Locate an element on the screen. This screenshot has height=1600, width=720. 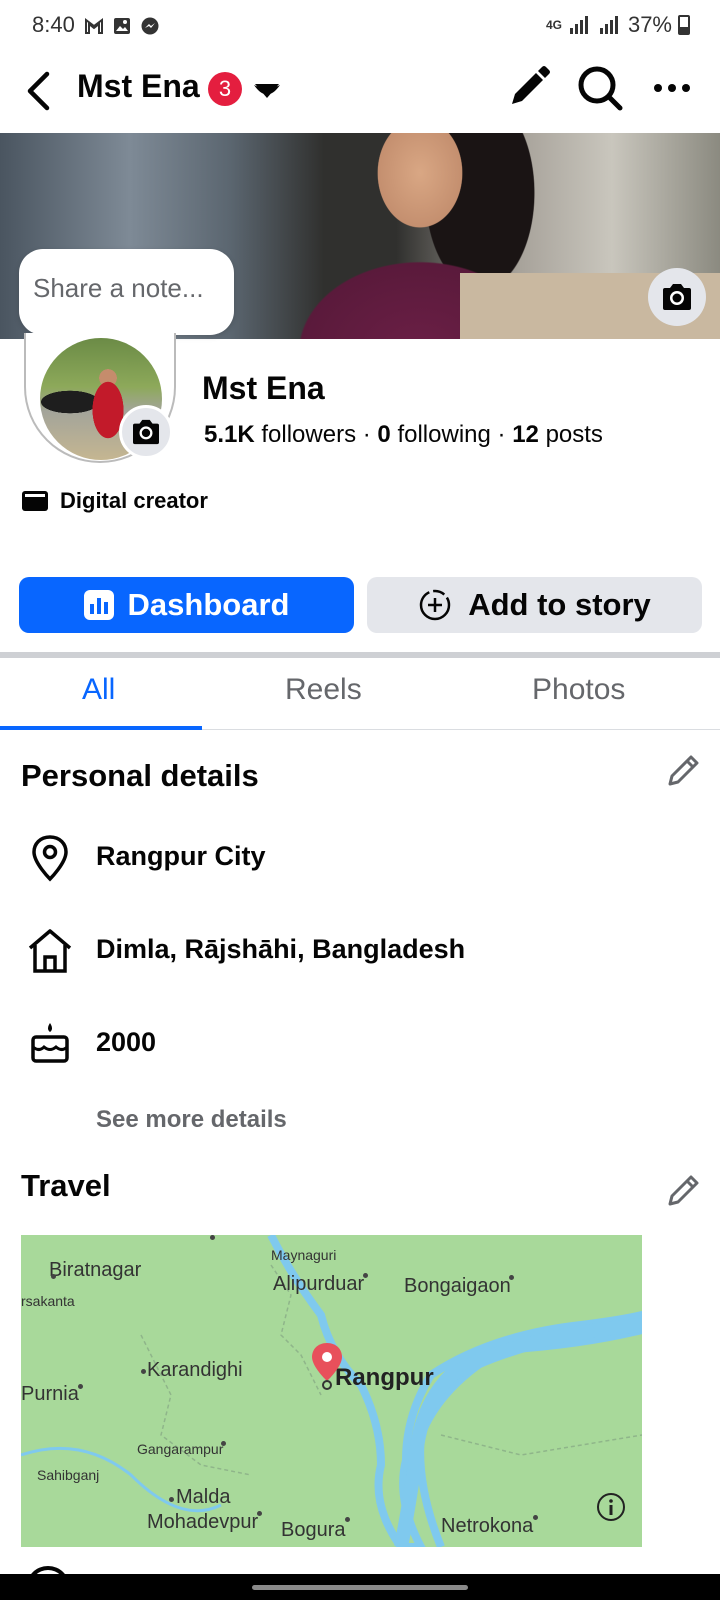
map-label-karandighi: Karandighi is located at coordinates (195, 1370).